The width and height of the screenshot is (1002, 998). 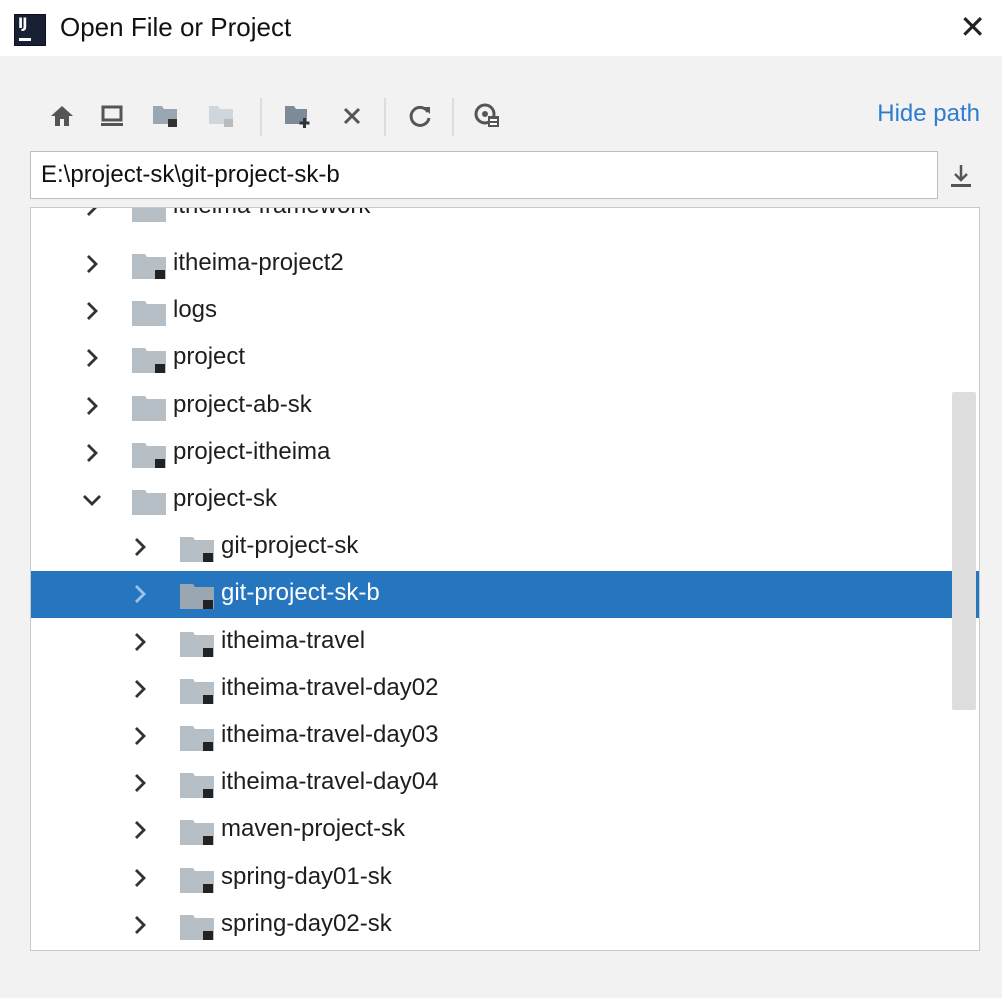 I want to click on tree-item-label: itheima-travel-day02, so click(x=330, y=687).